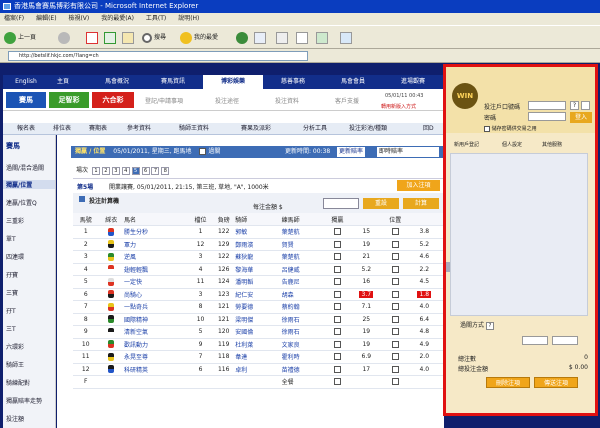 This screenshot has height=428, width=600. Describe the element at coordinates (18, 382) in the screenshot. I see `sidebar-item: 騎練配對` at that location.